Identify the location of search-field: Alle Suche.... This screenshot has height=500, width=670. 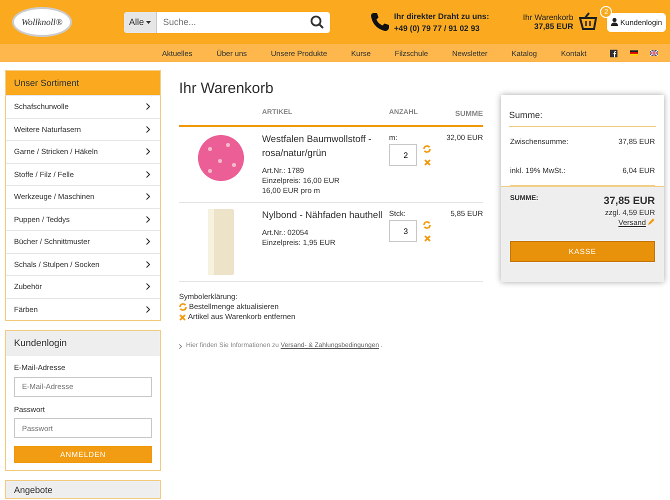
(227, 22).